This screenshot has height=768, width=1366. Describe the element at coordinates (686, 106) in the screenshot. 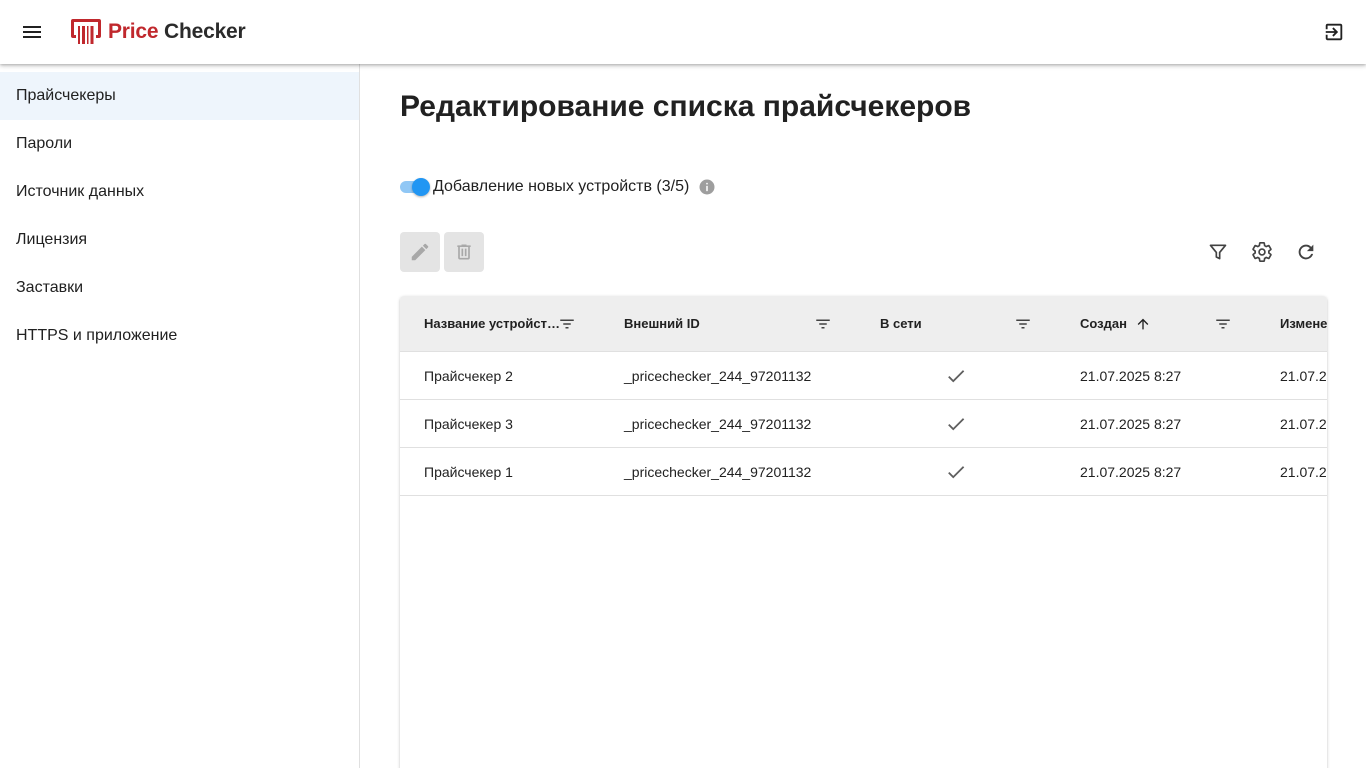

I see `page-title: Редактирование списка прайсчекеров` at that location.